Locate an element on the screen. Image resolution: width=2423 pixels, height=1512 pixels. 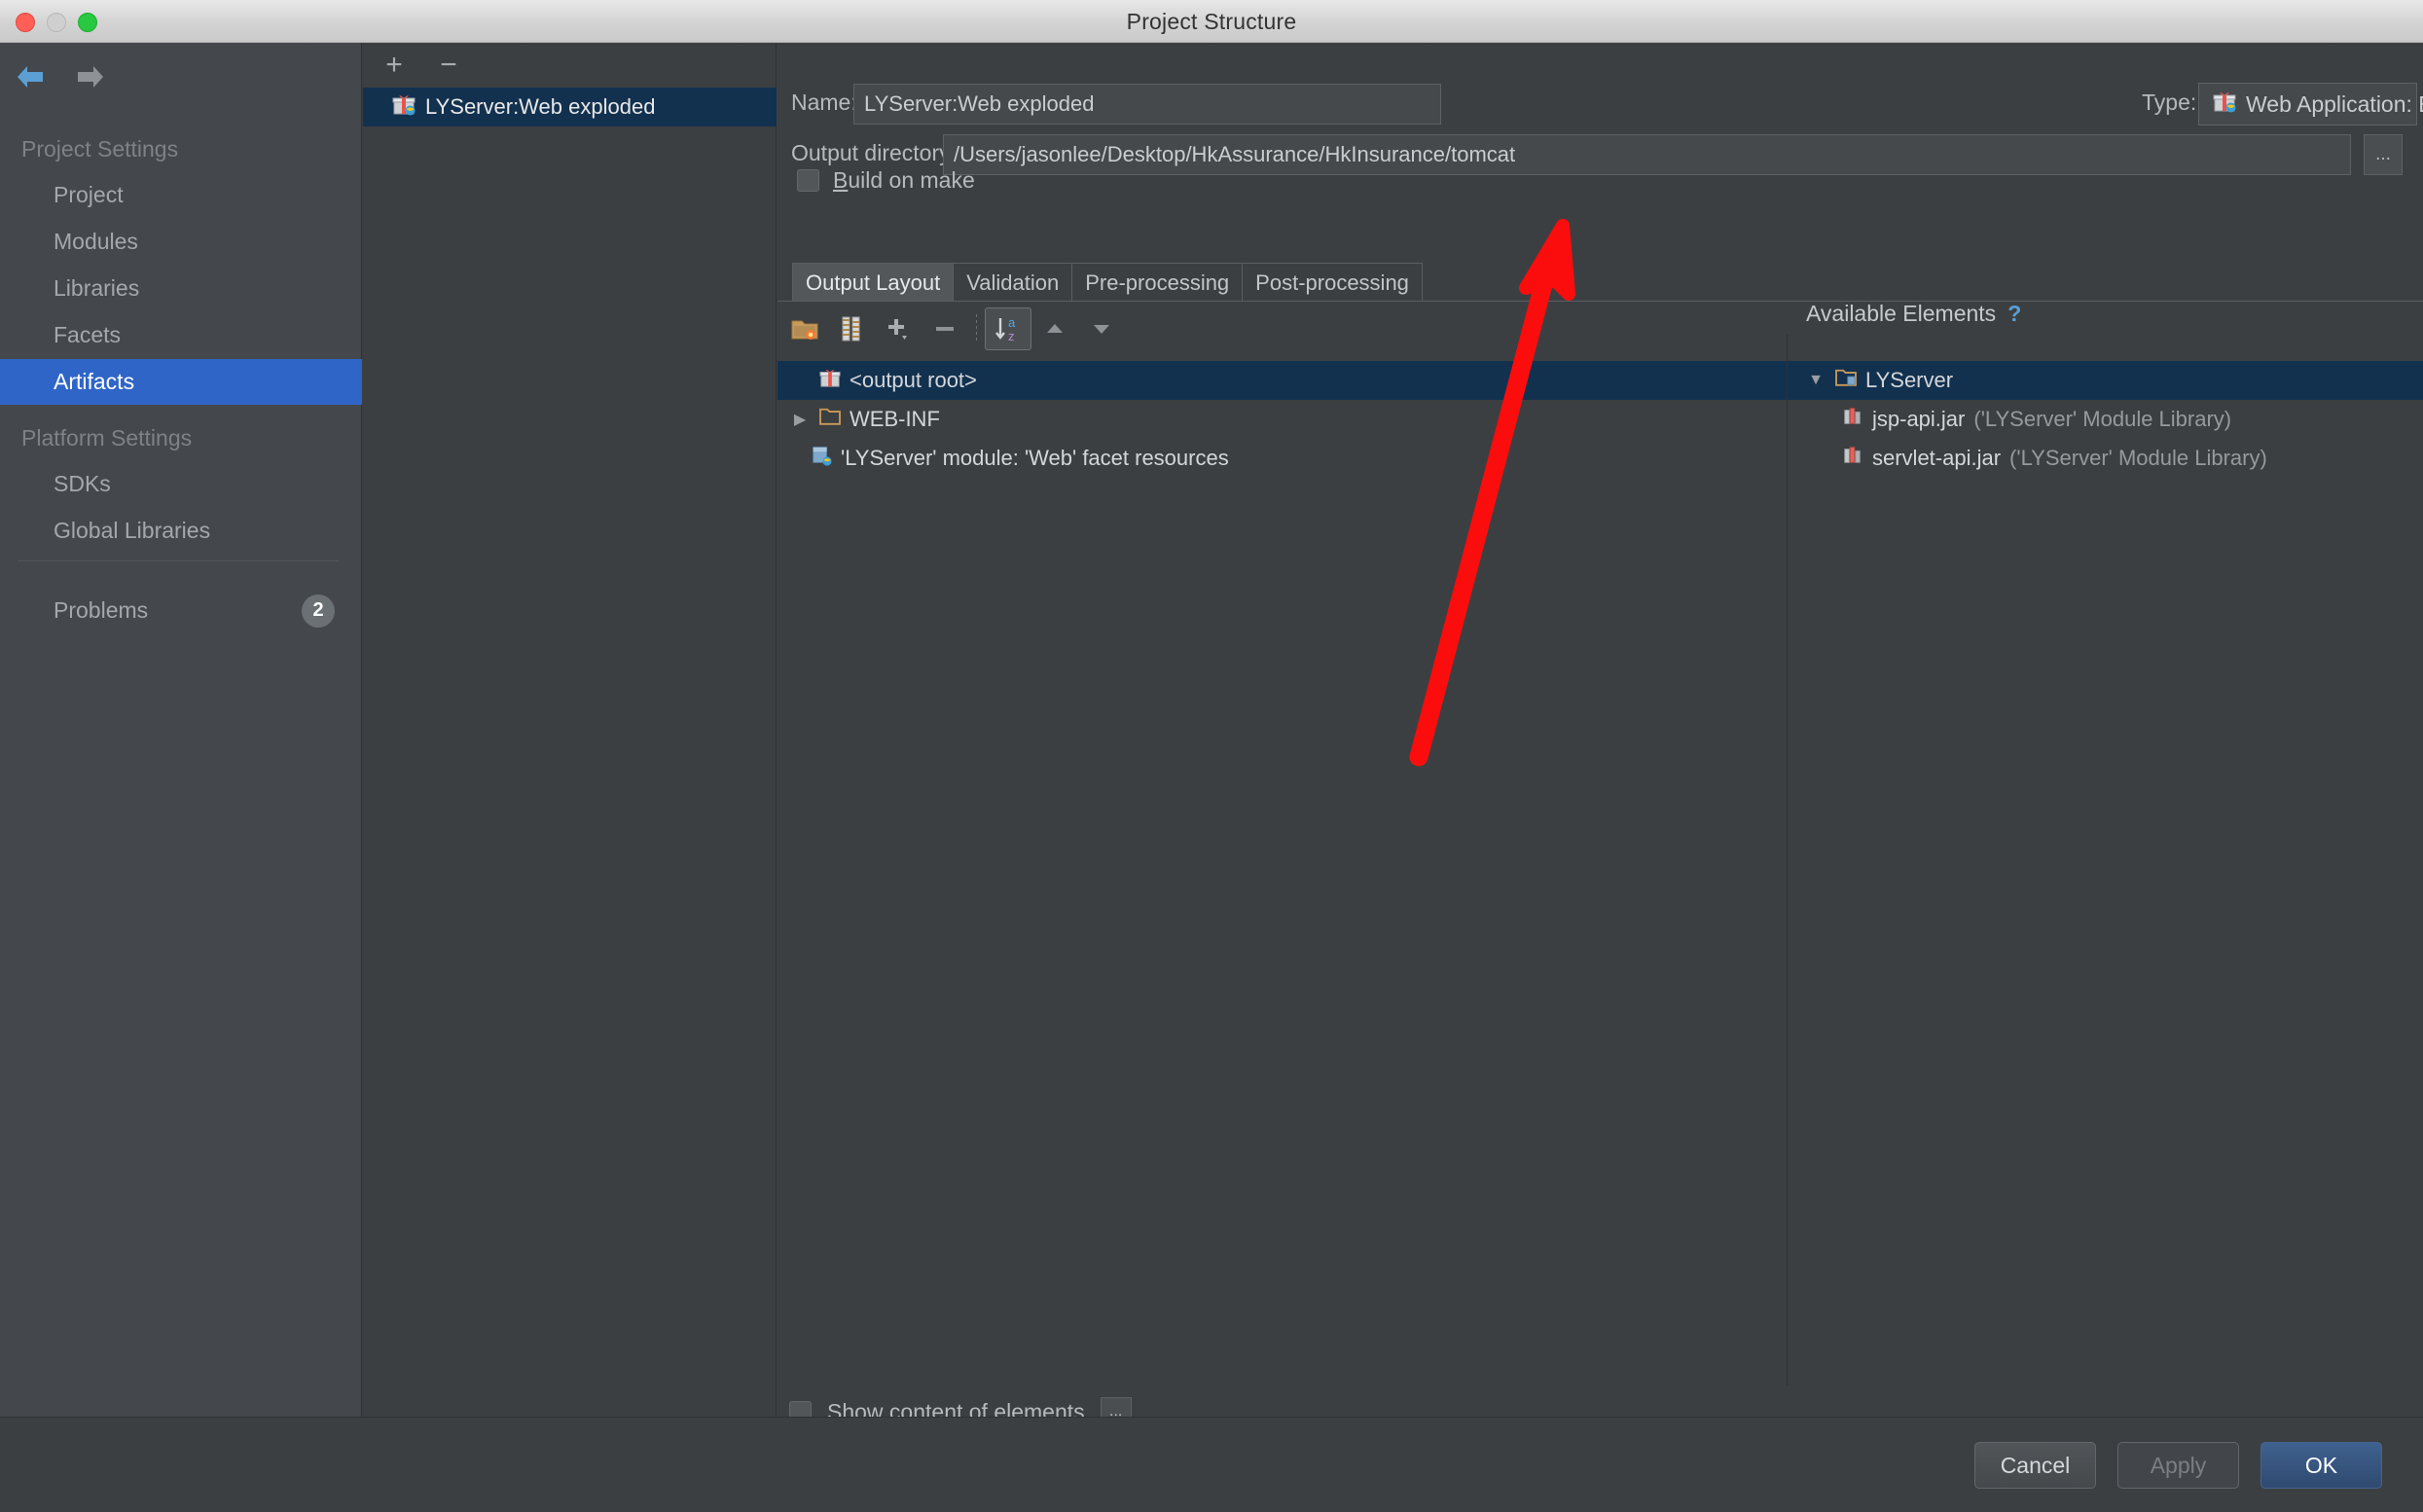
build-on-make-checkbox is located at coordinates (808, 180).